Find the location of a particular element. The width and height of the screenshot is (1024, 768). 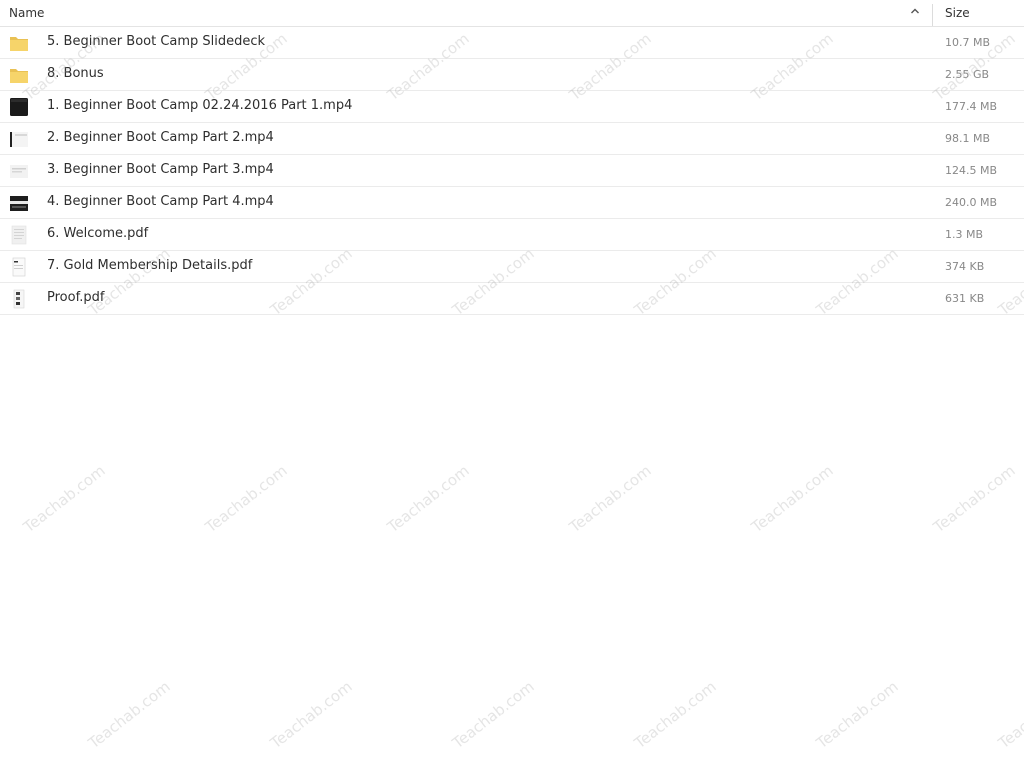

file-name: 2. Beginner Boot Camp Part 2.mp4 is located at coordinates (160, 137).